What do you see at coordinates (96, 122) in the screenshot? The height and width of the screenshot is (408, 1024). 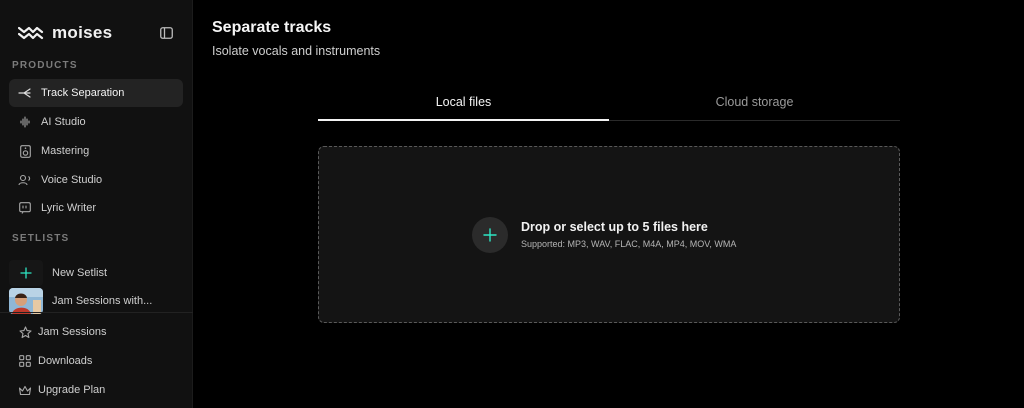 I see `sidebar-item-ai-studio: AI Studio` at bounding box center [96, 122].